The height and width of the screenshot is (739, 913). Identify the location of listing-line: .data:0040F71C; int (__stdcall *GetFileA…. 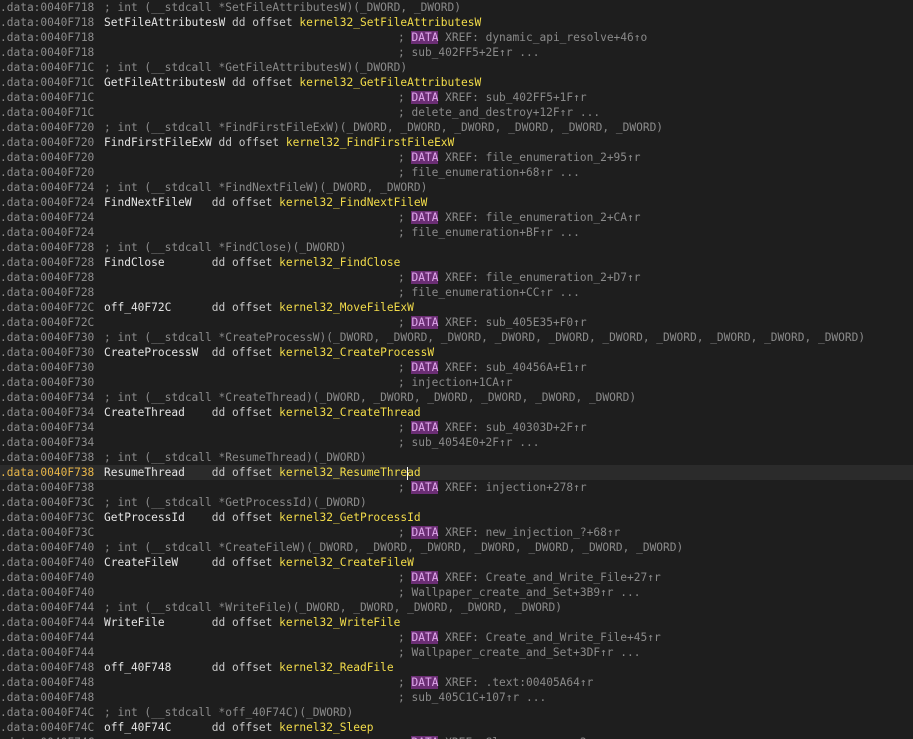
(456, 67).